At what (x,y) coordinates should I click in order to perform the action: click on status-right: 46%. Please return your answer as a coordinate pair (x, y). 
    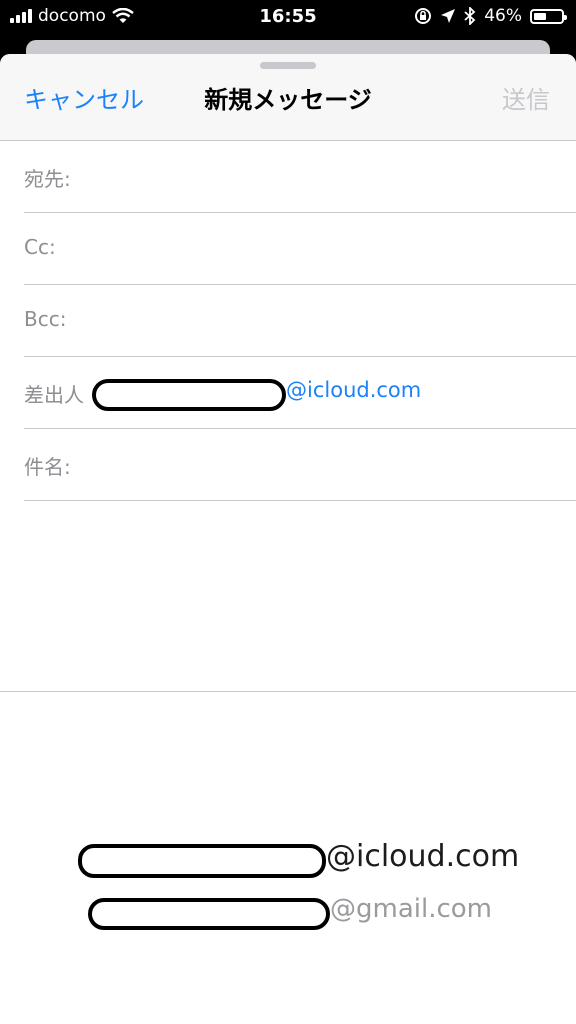
    Looking at the image, I should click on (490, 16).